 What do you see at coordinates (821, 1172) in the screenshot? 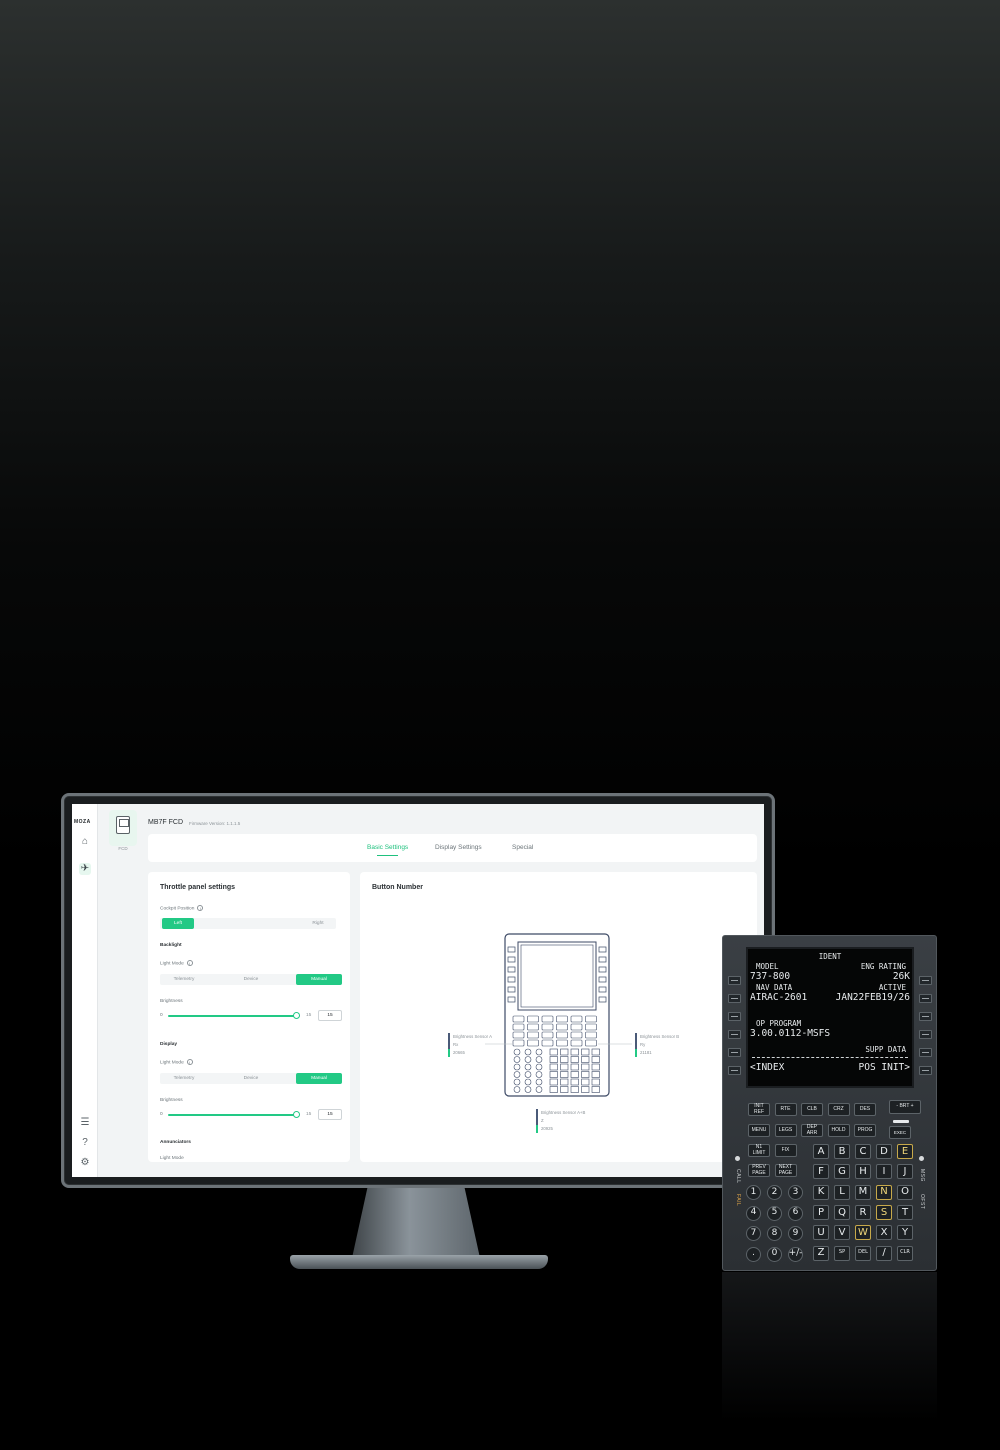
I see `key-f: F` at bounding box center [821, 1172].